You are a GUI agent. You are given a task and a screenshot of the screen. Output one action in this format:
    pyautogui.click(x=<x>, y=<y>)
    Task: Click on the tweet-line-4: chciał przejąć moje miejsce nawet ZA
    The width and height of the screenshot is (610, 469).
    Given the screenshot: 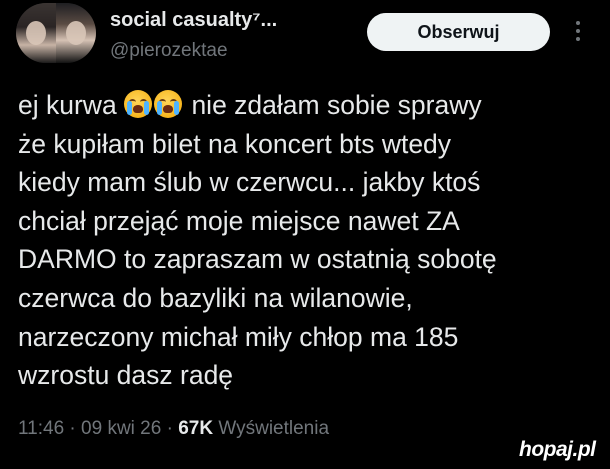 What is the action you would take?
    pyautogui.click(x=239, y=220)
    